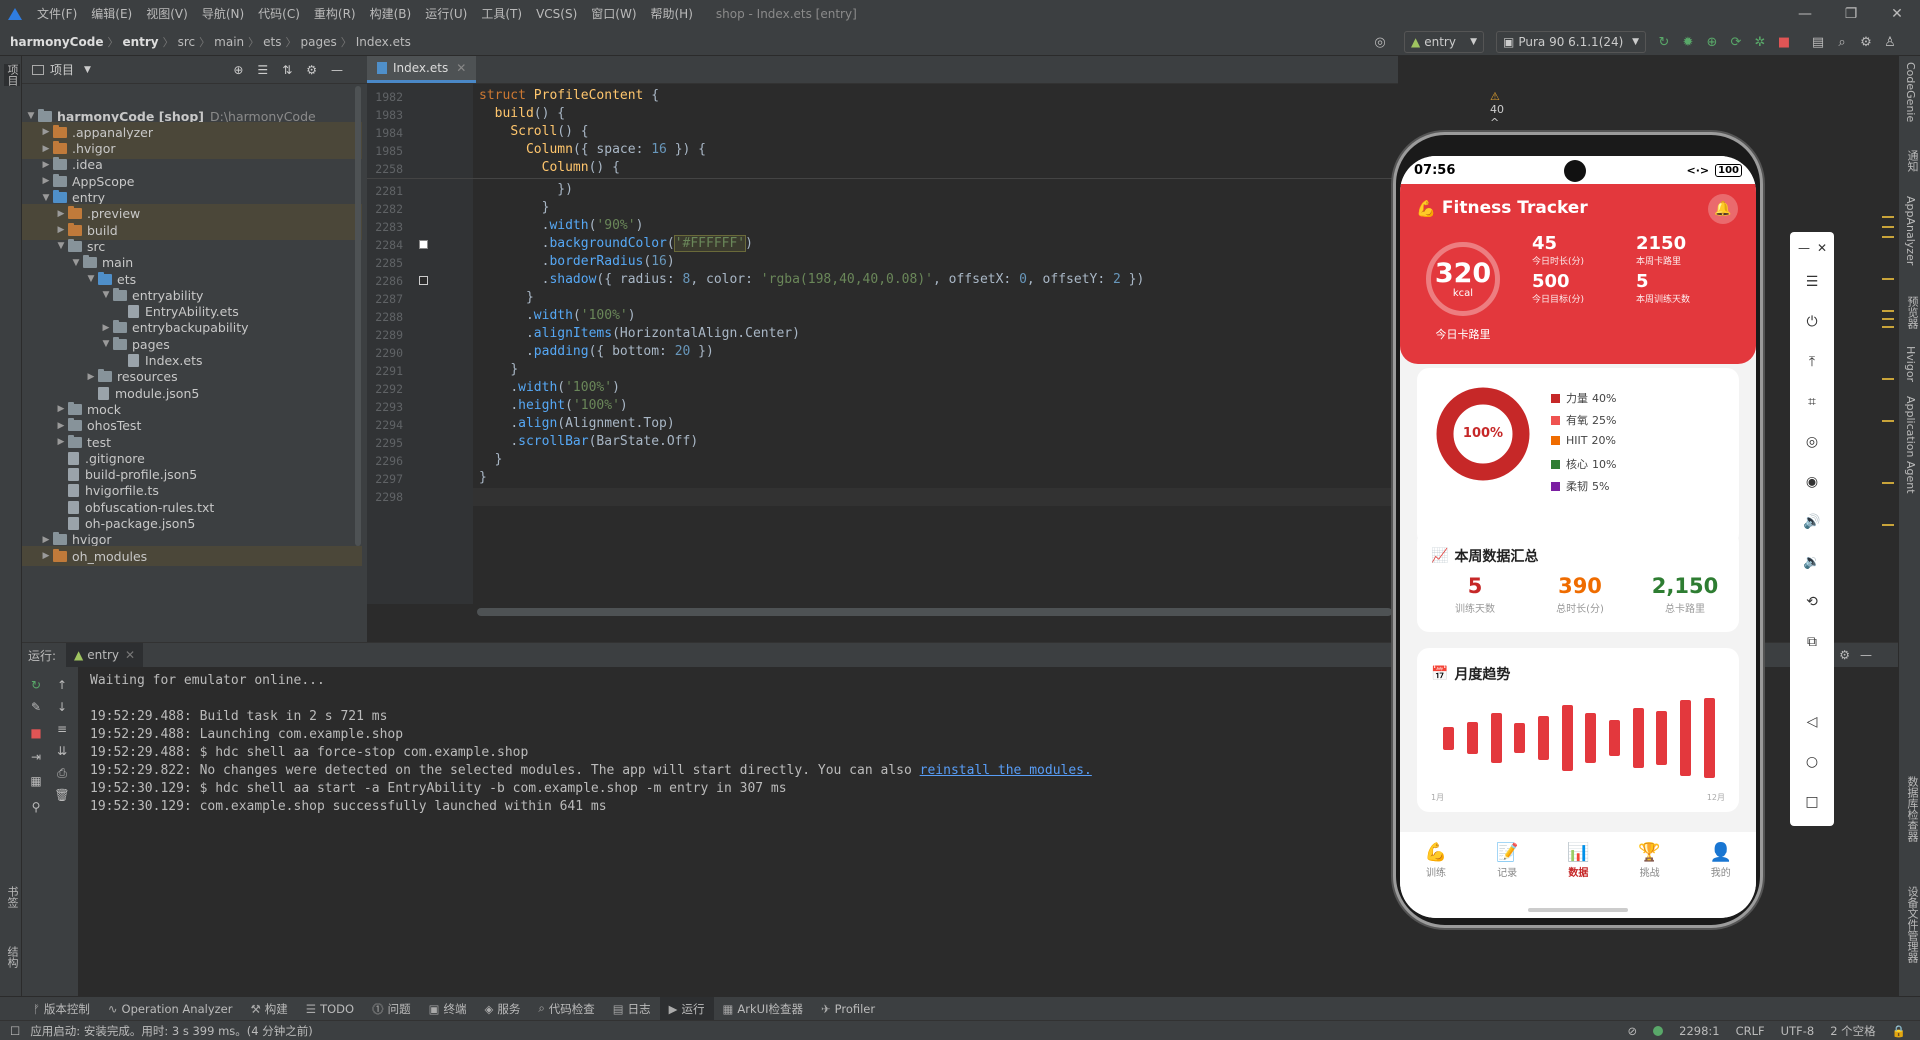 The width and height of the screenshot is (1920, 1040). I want to click on reinstall-link: reinstall the modules., so click(1006, 770).